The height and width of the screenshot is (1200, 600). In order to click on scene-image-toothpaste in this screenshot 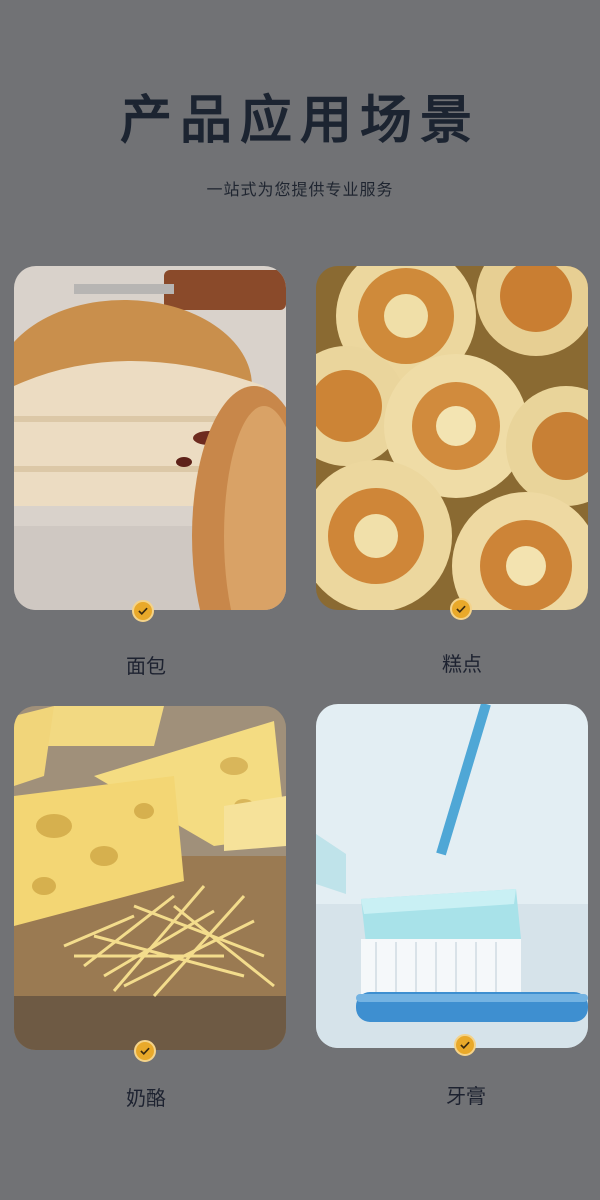, I will do `click(452, 876)`.